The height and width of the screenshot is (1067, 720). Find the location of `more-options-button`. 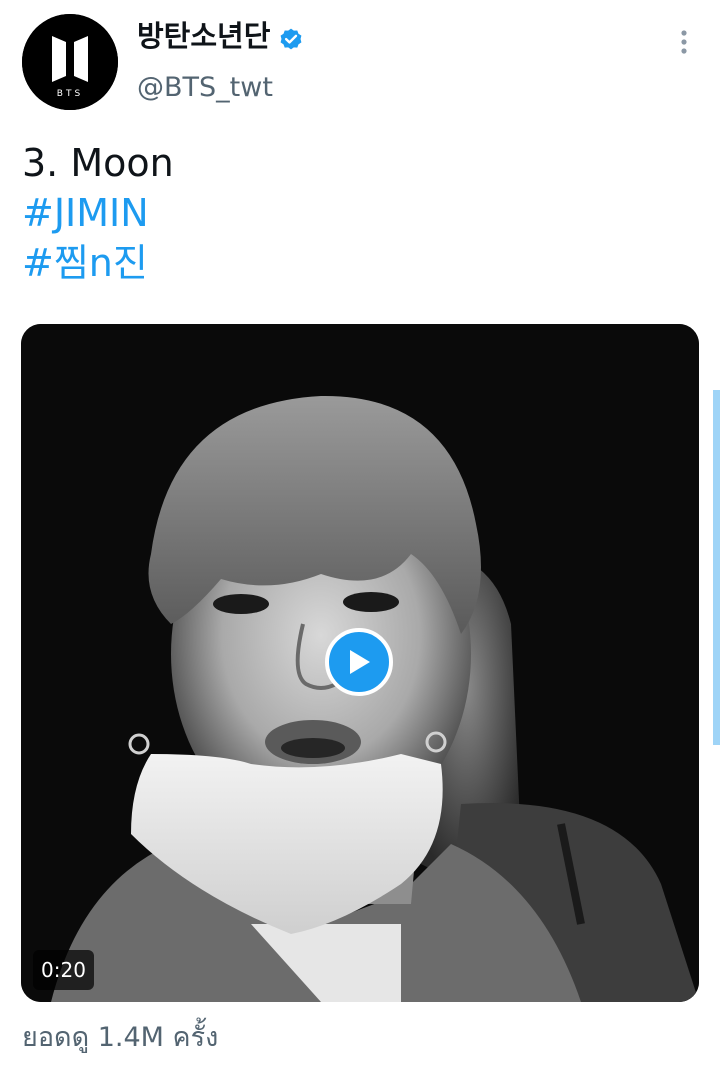

more-options-button is located at coordinates (684, 42).